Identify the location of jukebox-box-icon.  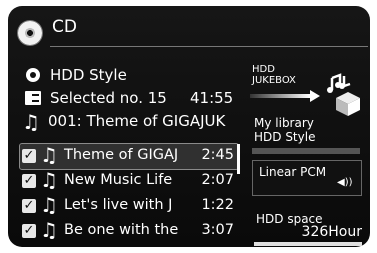
(343, 94).